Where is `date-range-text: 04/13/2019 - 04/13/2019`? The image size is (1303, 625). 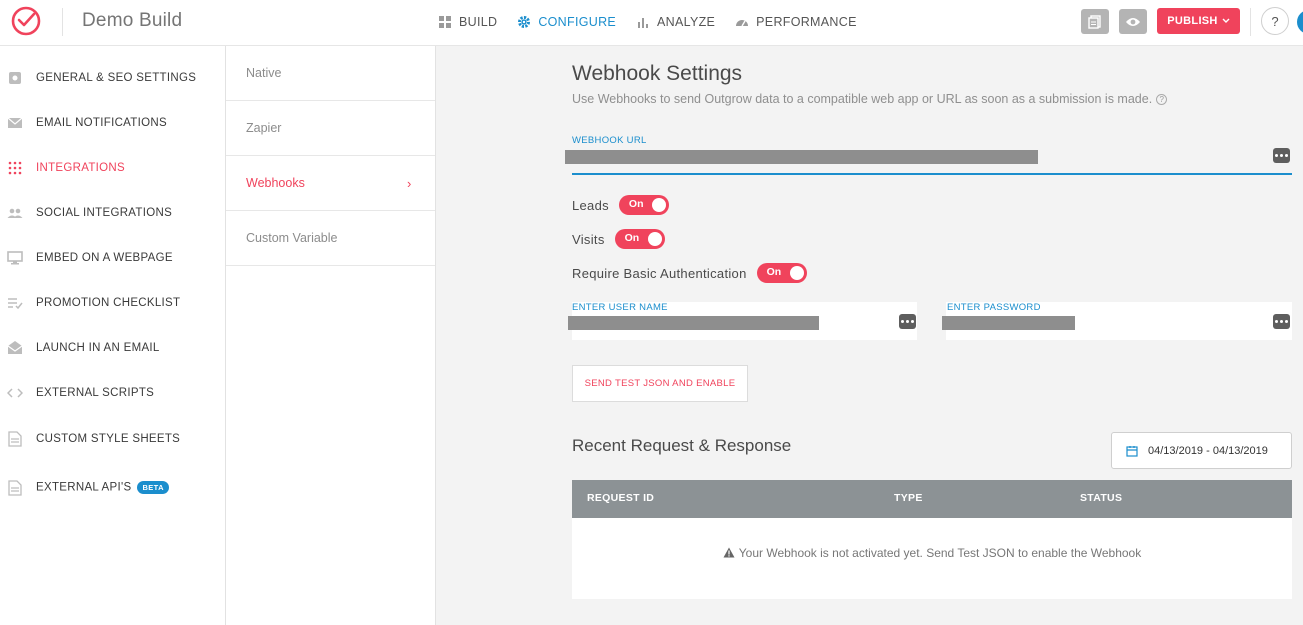
date-range-text: 04/13/2019 - 04/13/2019 is located at coordinates (1208, 450).